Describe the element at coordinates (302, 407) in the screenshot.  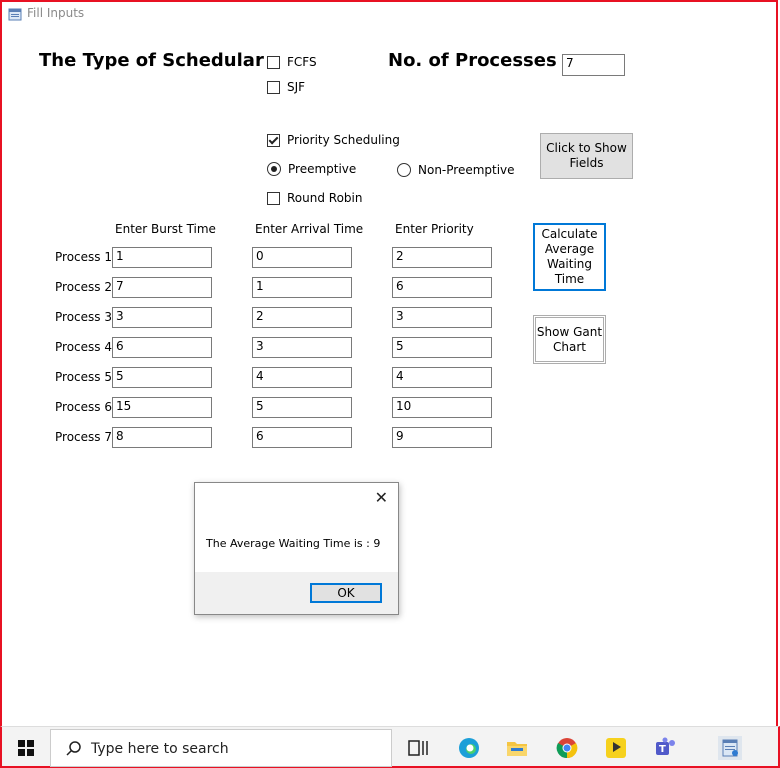
I see `arrival-input: 5` at that location.